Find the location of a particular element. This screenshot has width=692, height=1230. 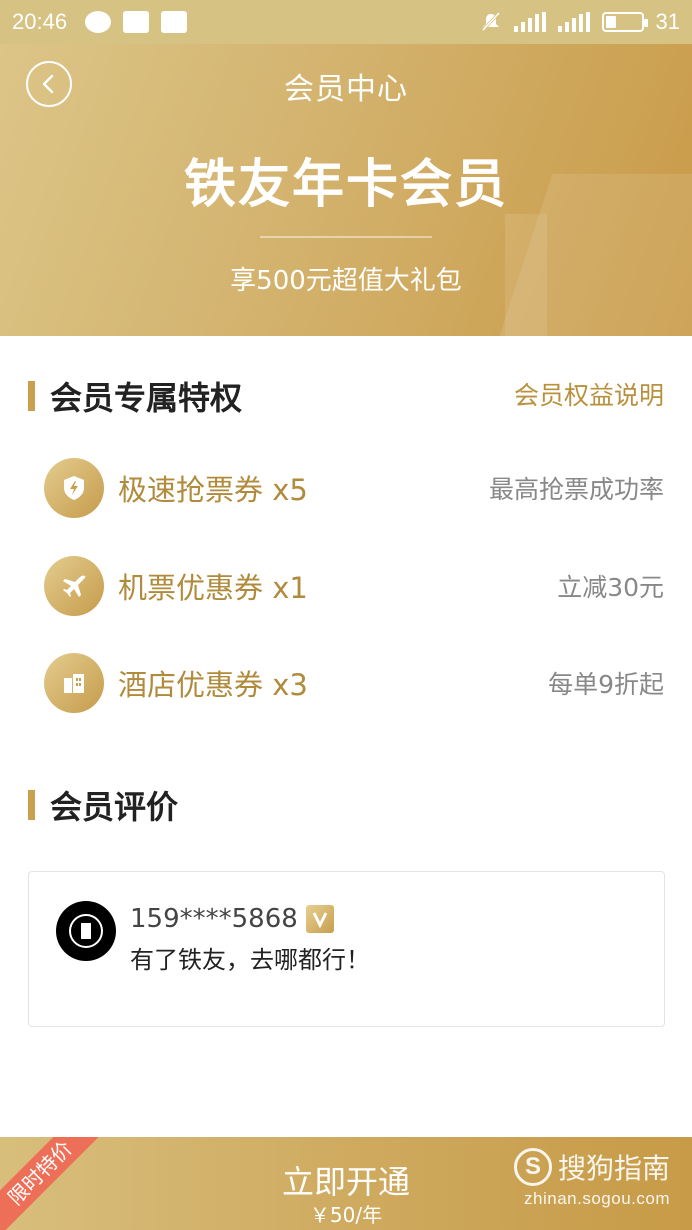

sogou-watermark: S 搜狗指南 zhinan.sogou.com is located at coordinates (591, 1178).